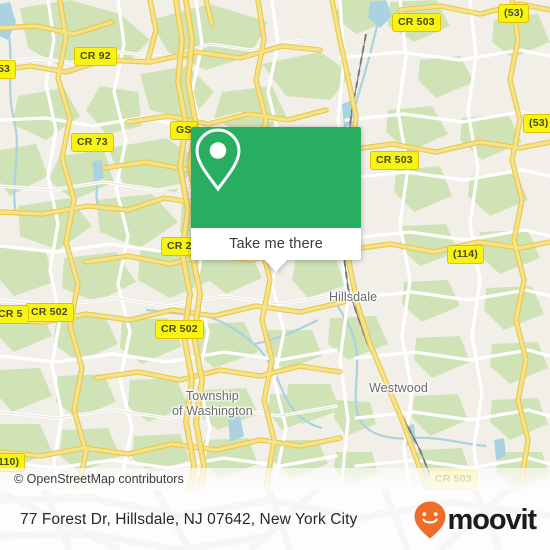  Describe the element at coordinates (218, 160) in the screenshot. I see `location-pin-icon` at that location.